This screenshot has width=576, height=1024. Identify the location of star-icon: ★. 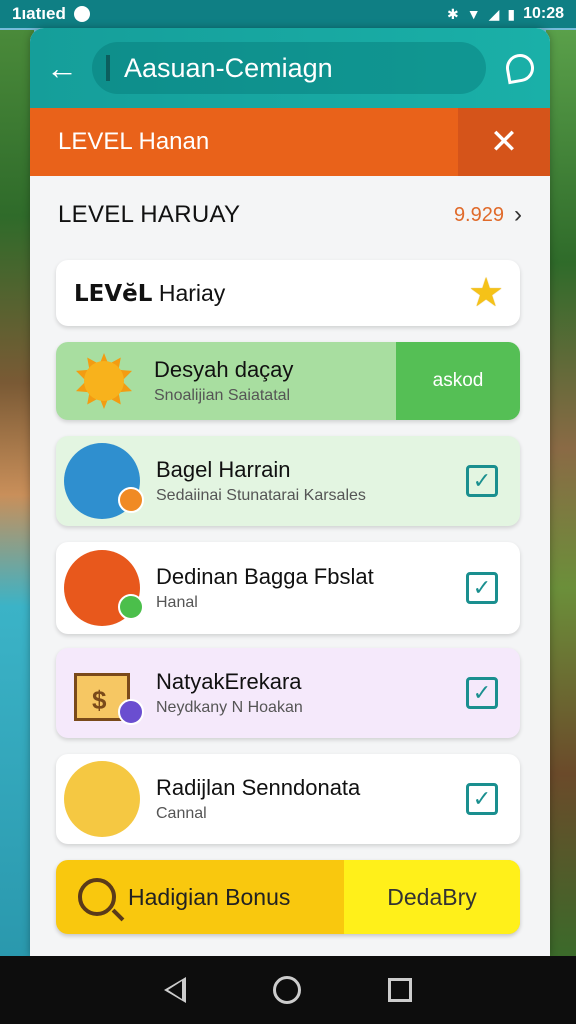
(486, 293).